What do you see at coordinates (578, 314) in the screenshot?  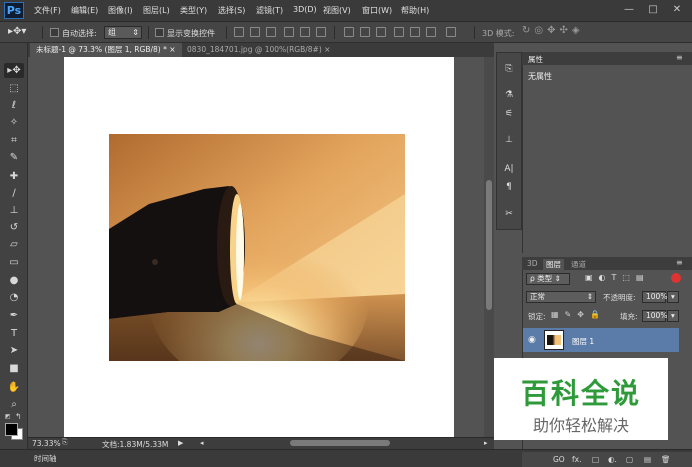 I see `lock-icons: ▦✎✥🔒` at bounding box center [578, 314].